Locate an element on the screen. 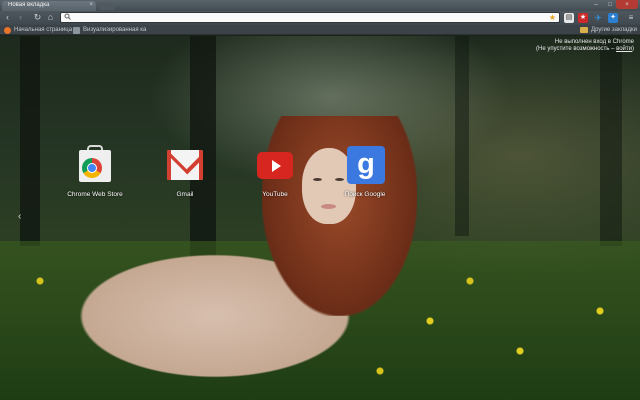 This screenshot has height=400, width=640. forward-icon: › is located at coordinates (20, 17).